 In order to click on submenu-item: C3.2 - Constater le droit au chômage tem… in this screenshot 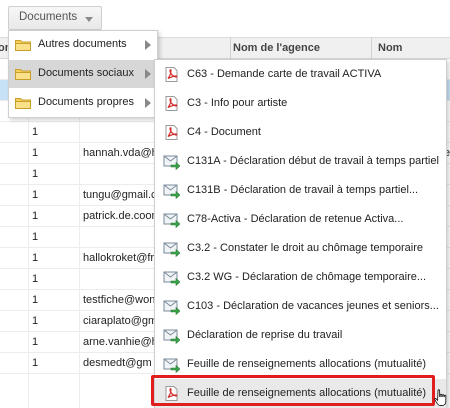, I will do `click(300, 248)`.